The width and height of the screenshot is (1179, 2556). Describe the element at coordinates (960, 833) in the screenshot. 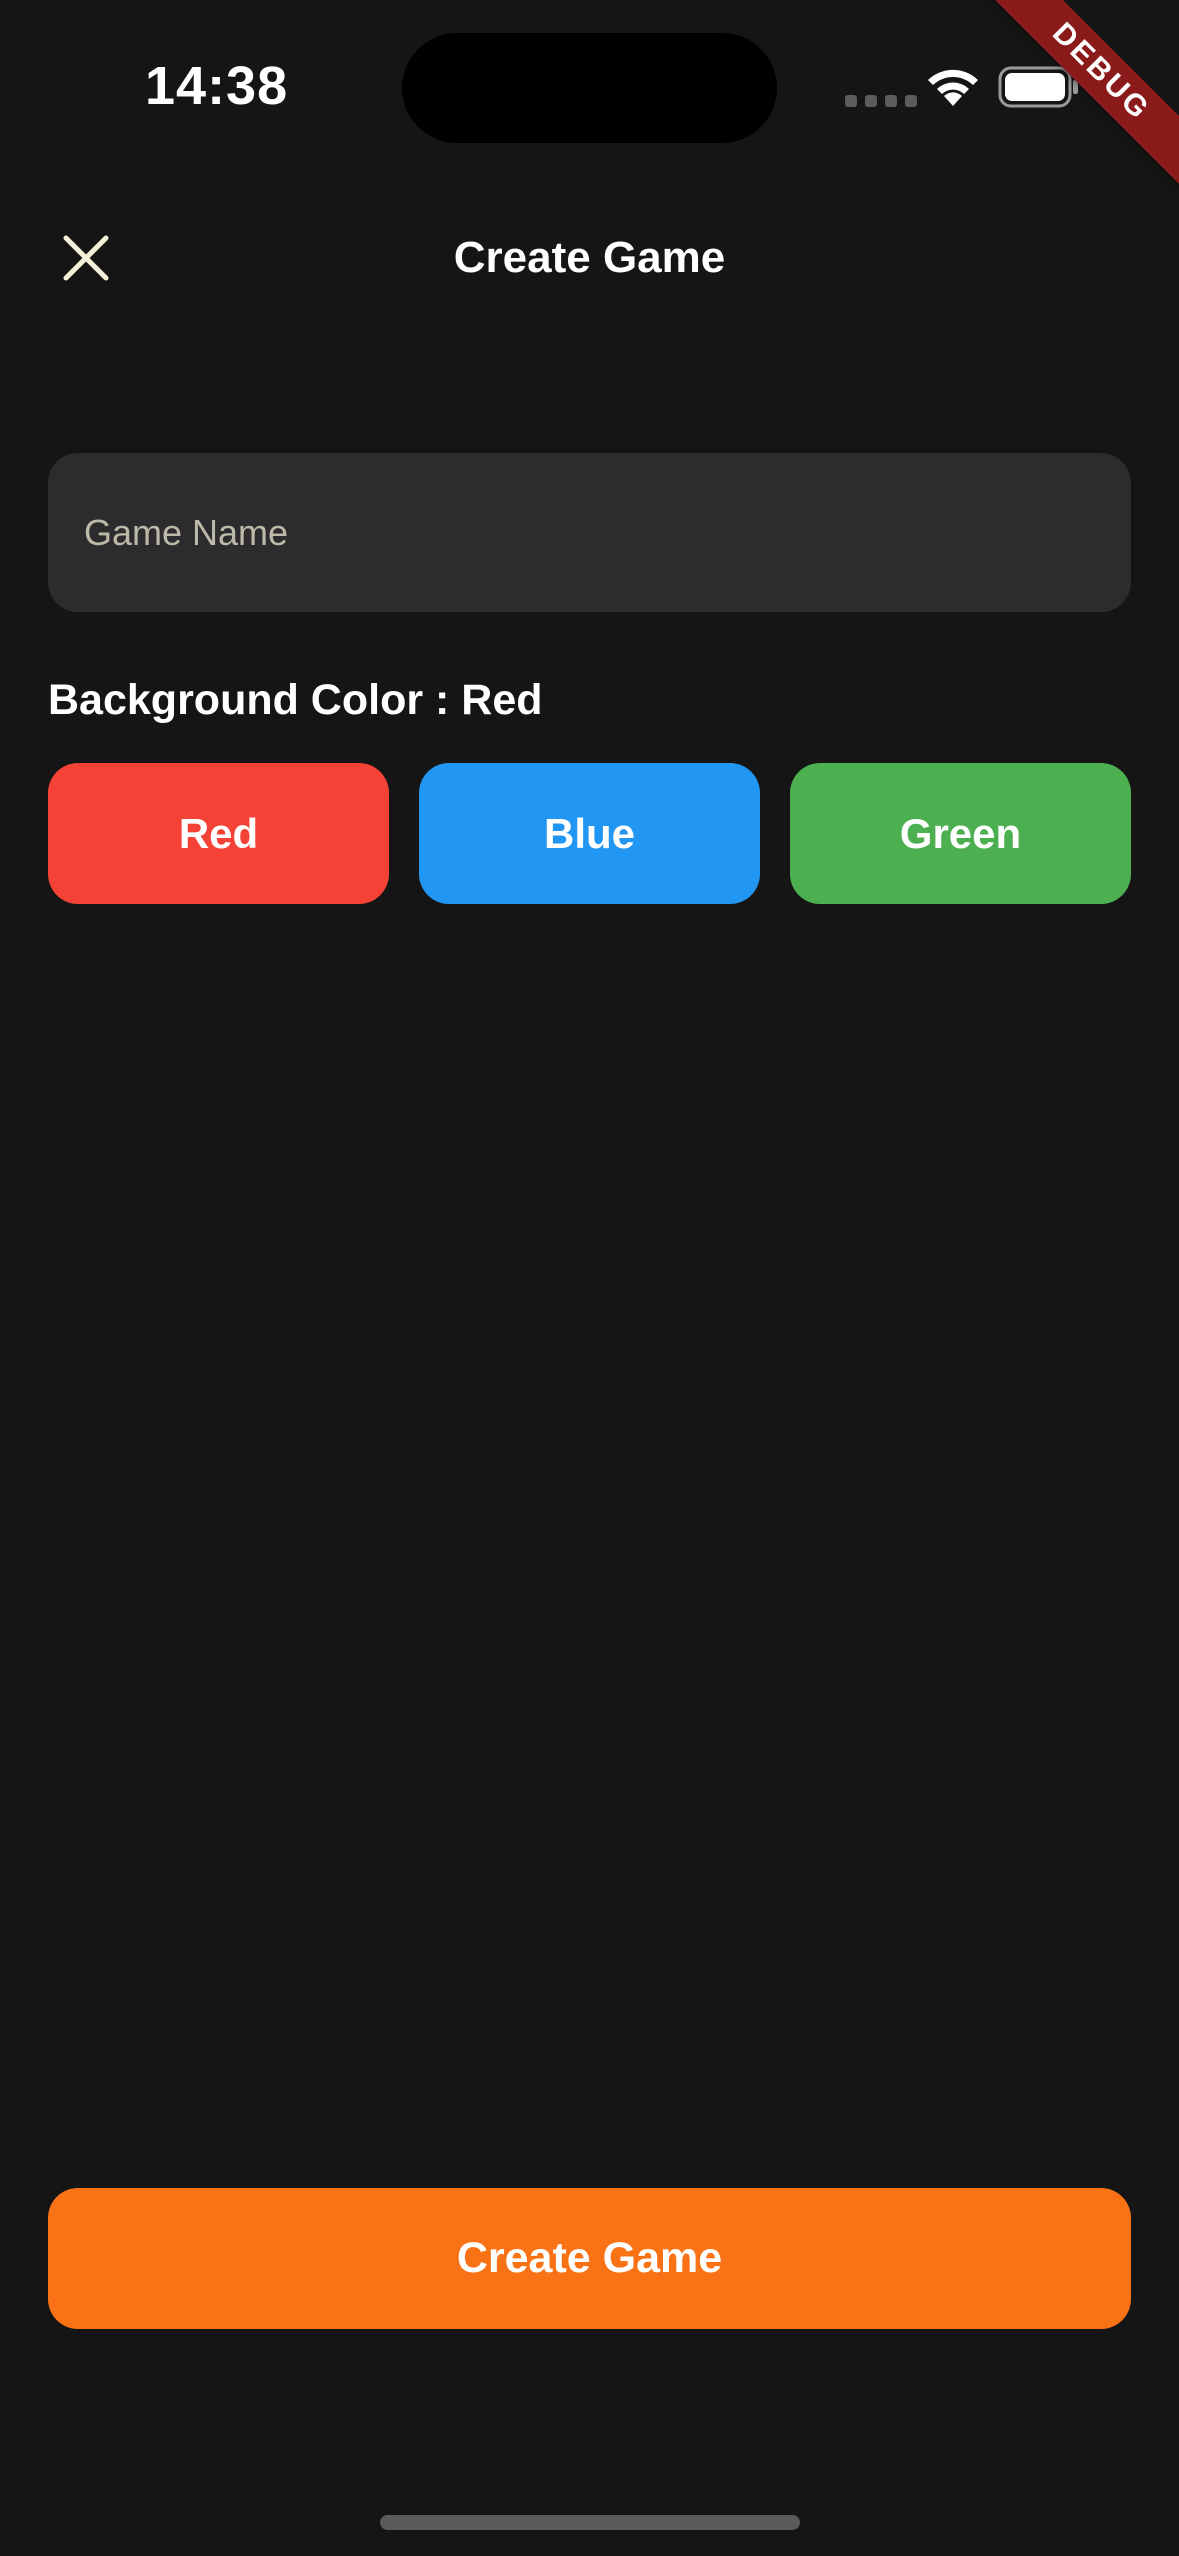

I see `color-button-green: Green` at that location.